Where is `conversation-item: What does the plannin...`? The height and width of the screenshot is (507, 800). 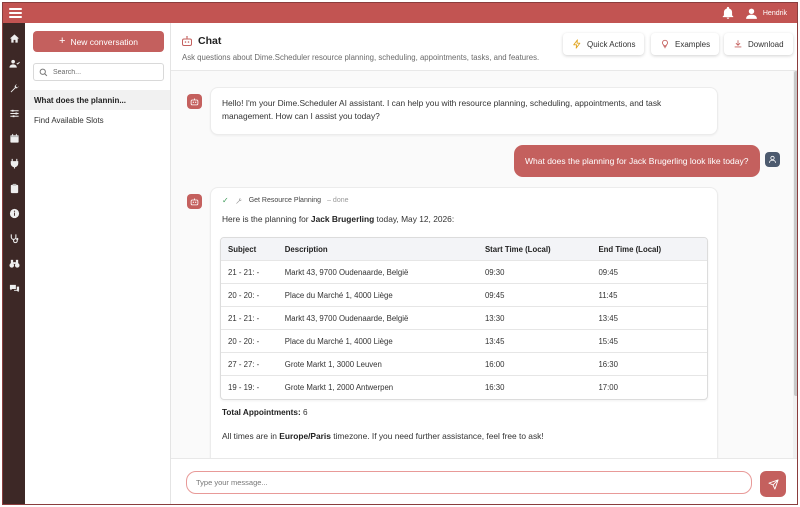 conversation-item: What does the plannin... is located at coordinates (97, 100).